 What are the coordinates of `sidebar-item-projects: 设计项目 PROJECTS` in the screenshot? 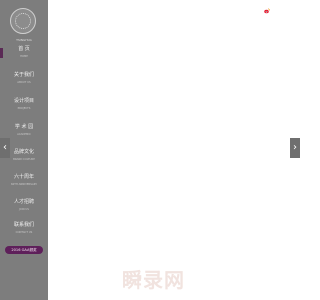 It's located at (24, 104).